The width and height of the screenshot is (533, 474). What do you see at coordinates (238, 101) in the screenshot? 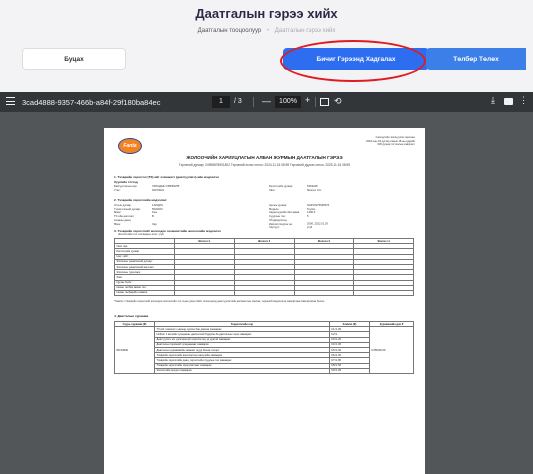
I see `page-total: / 3` at bounding box center [238, 101].